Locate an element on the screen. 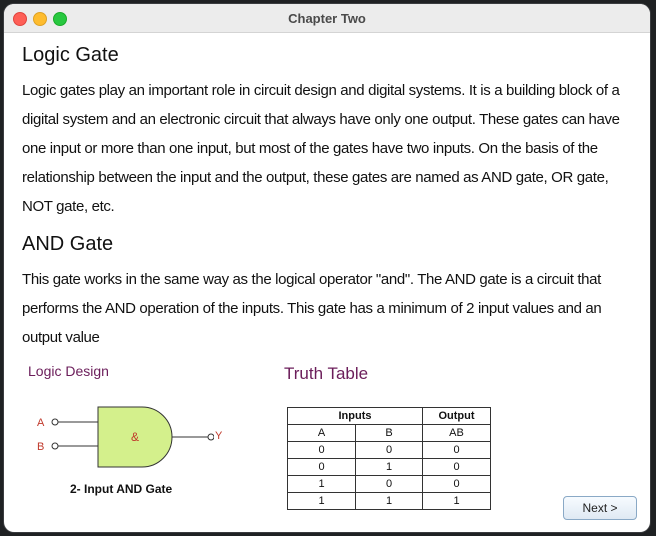  window-title: Chapter Two is located at coordinates (327, 18).